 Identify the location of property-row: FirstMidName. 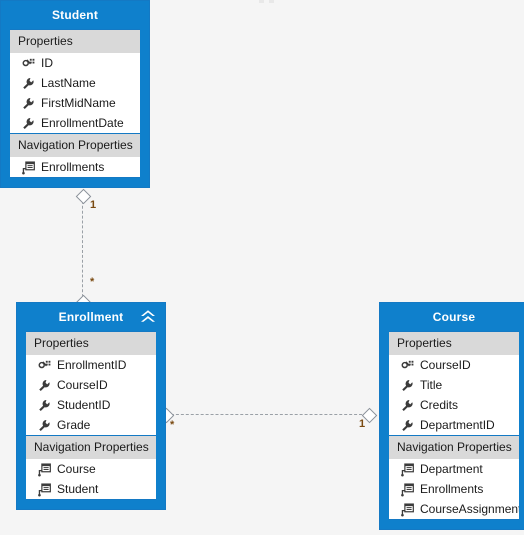
(75, 103).